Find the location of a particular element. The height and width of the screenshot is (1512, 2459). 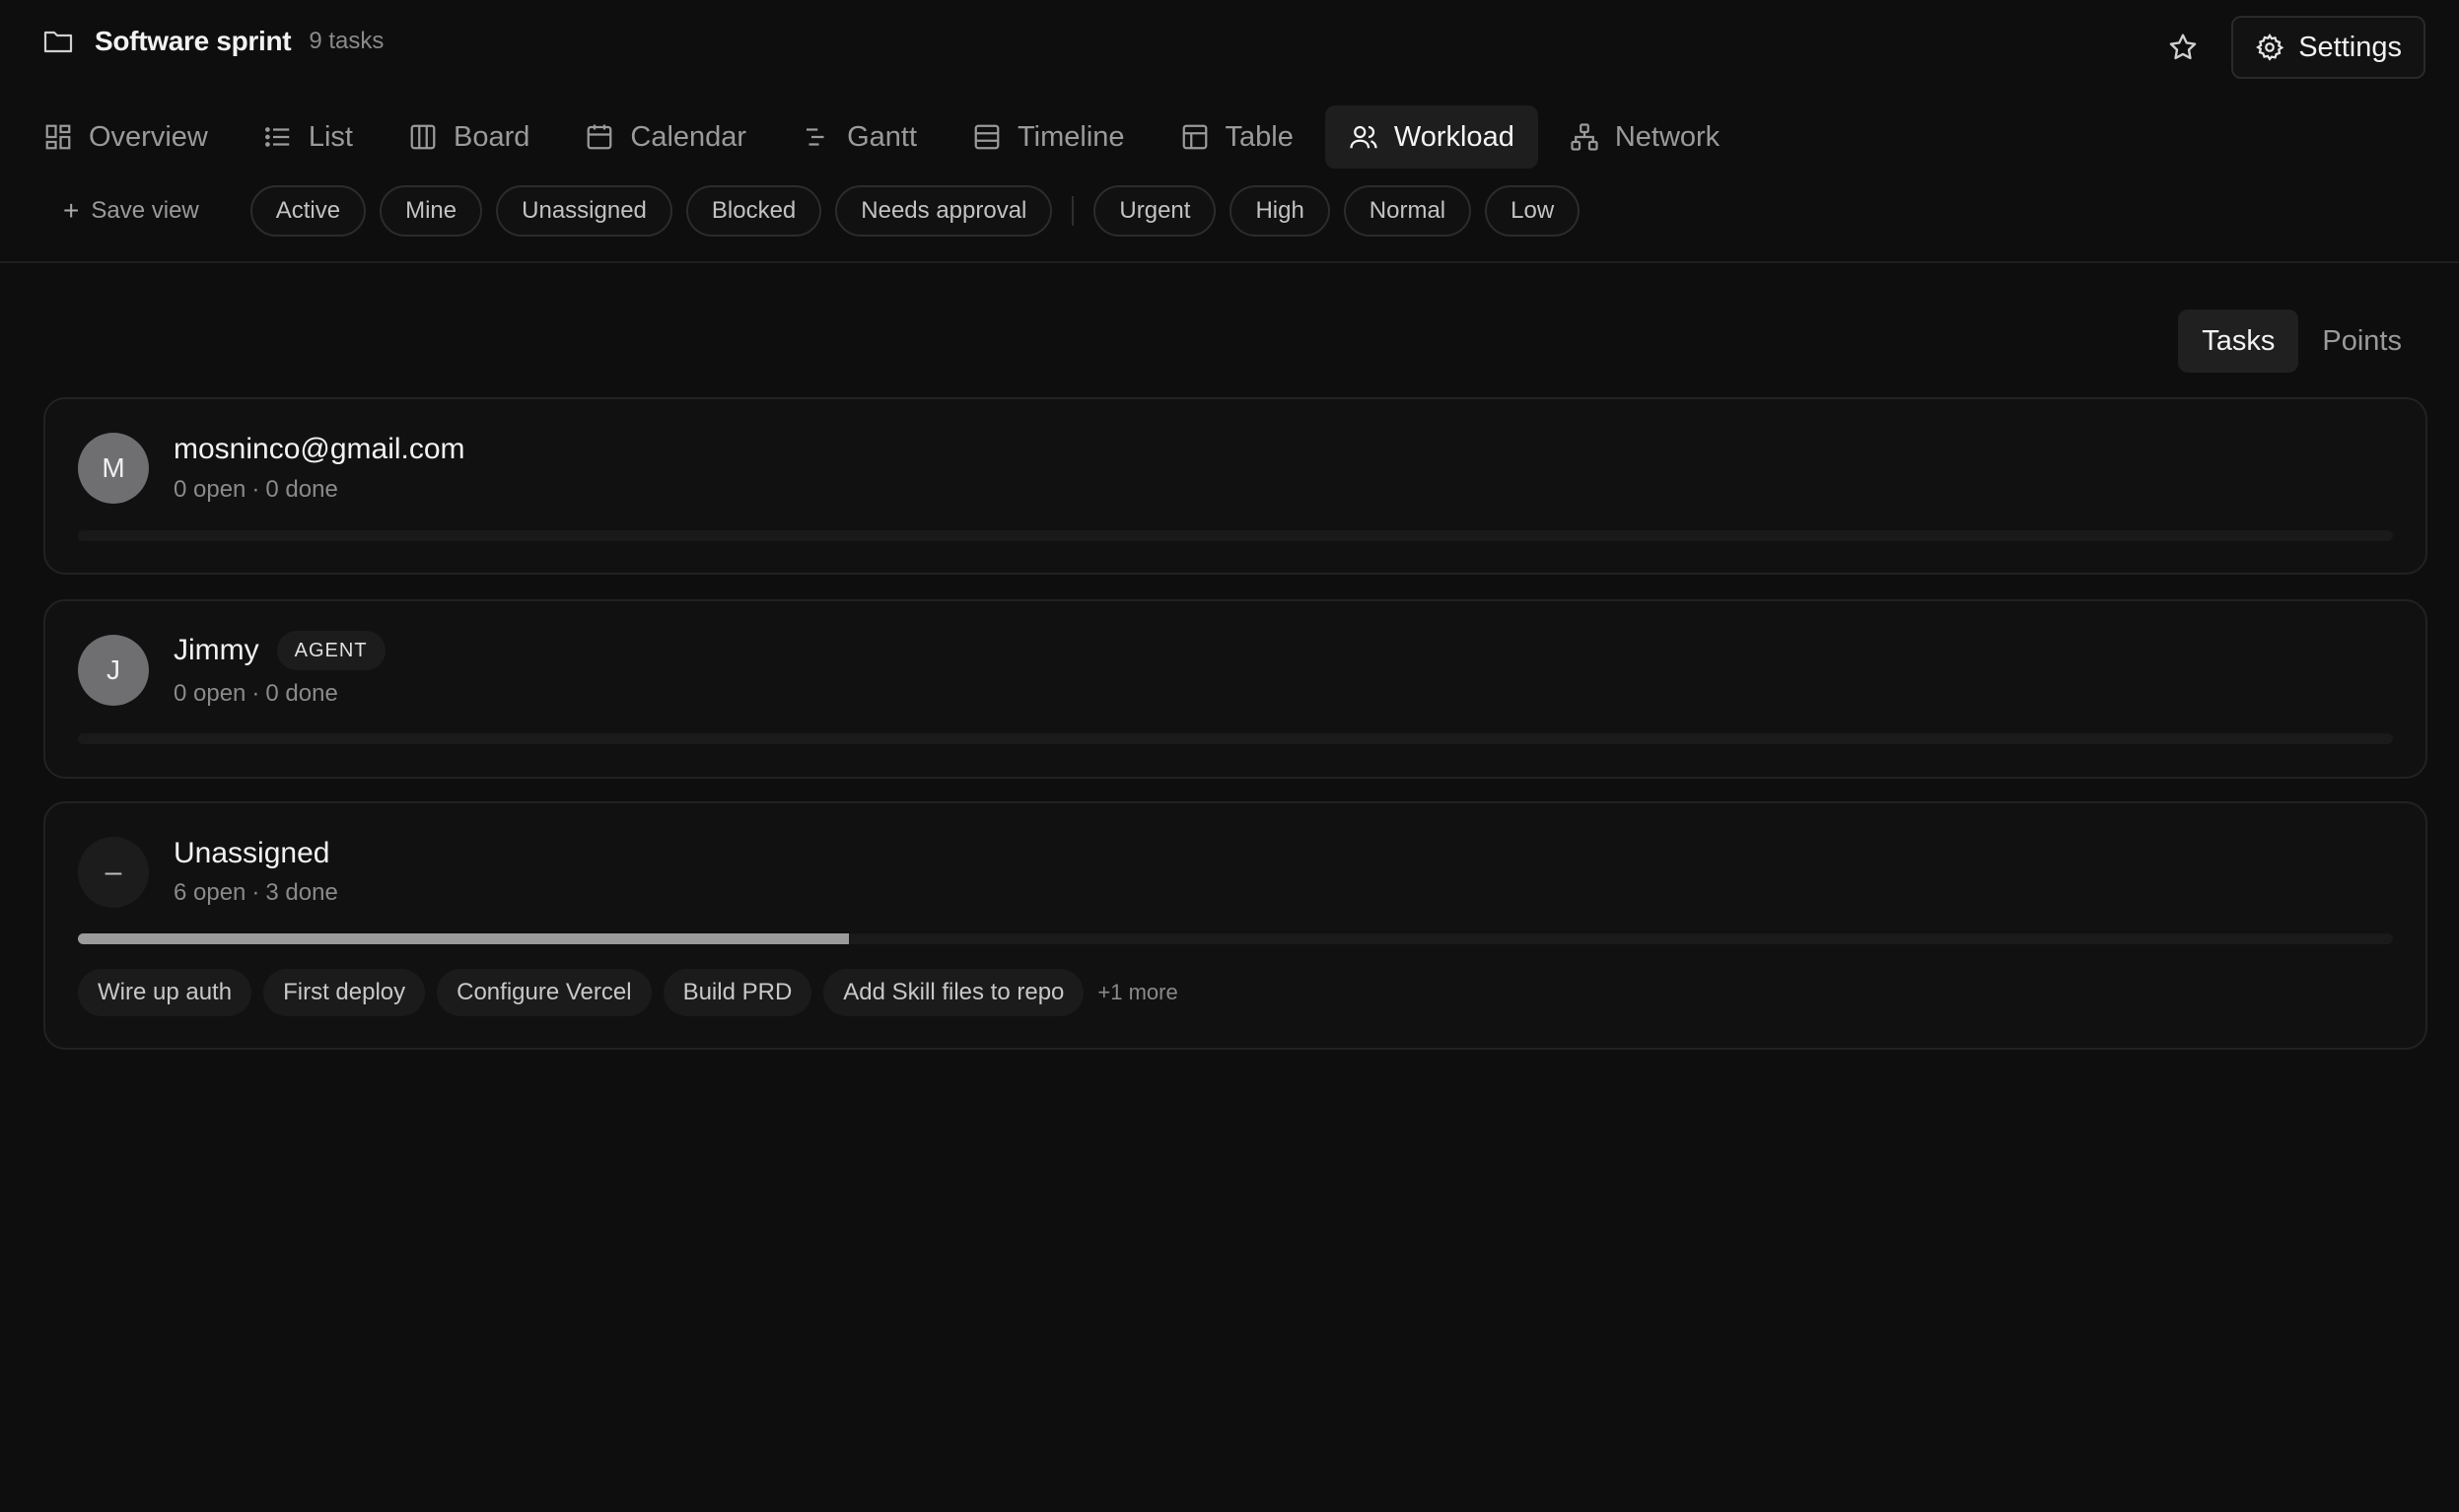

tab-gantt: Gantt is located at coordinates (859, 137).